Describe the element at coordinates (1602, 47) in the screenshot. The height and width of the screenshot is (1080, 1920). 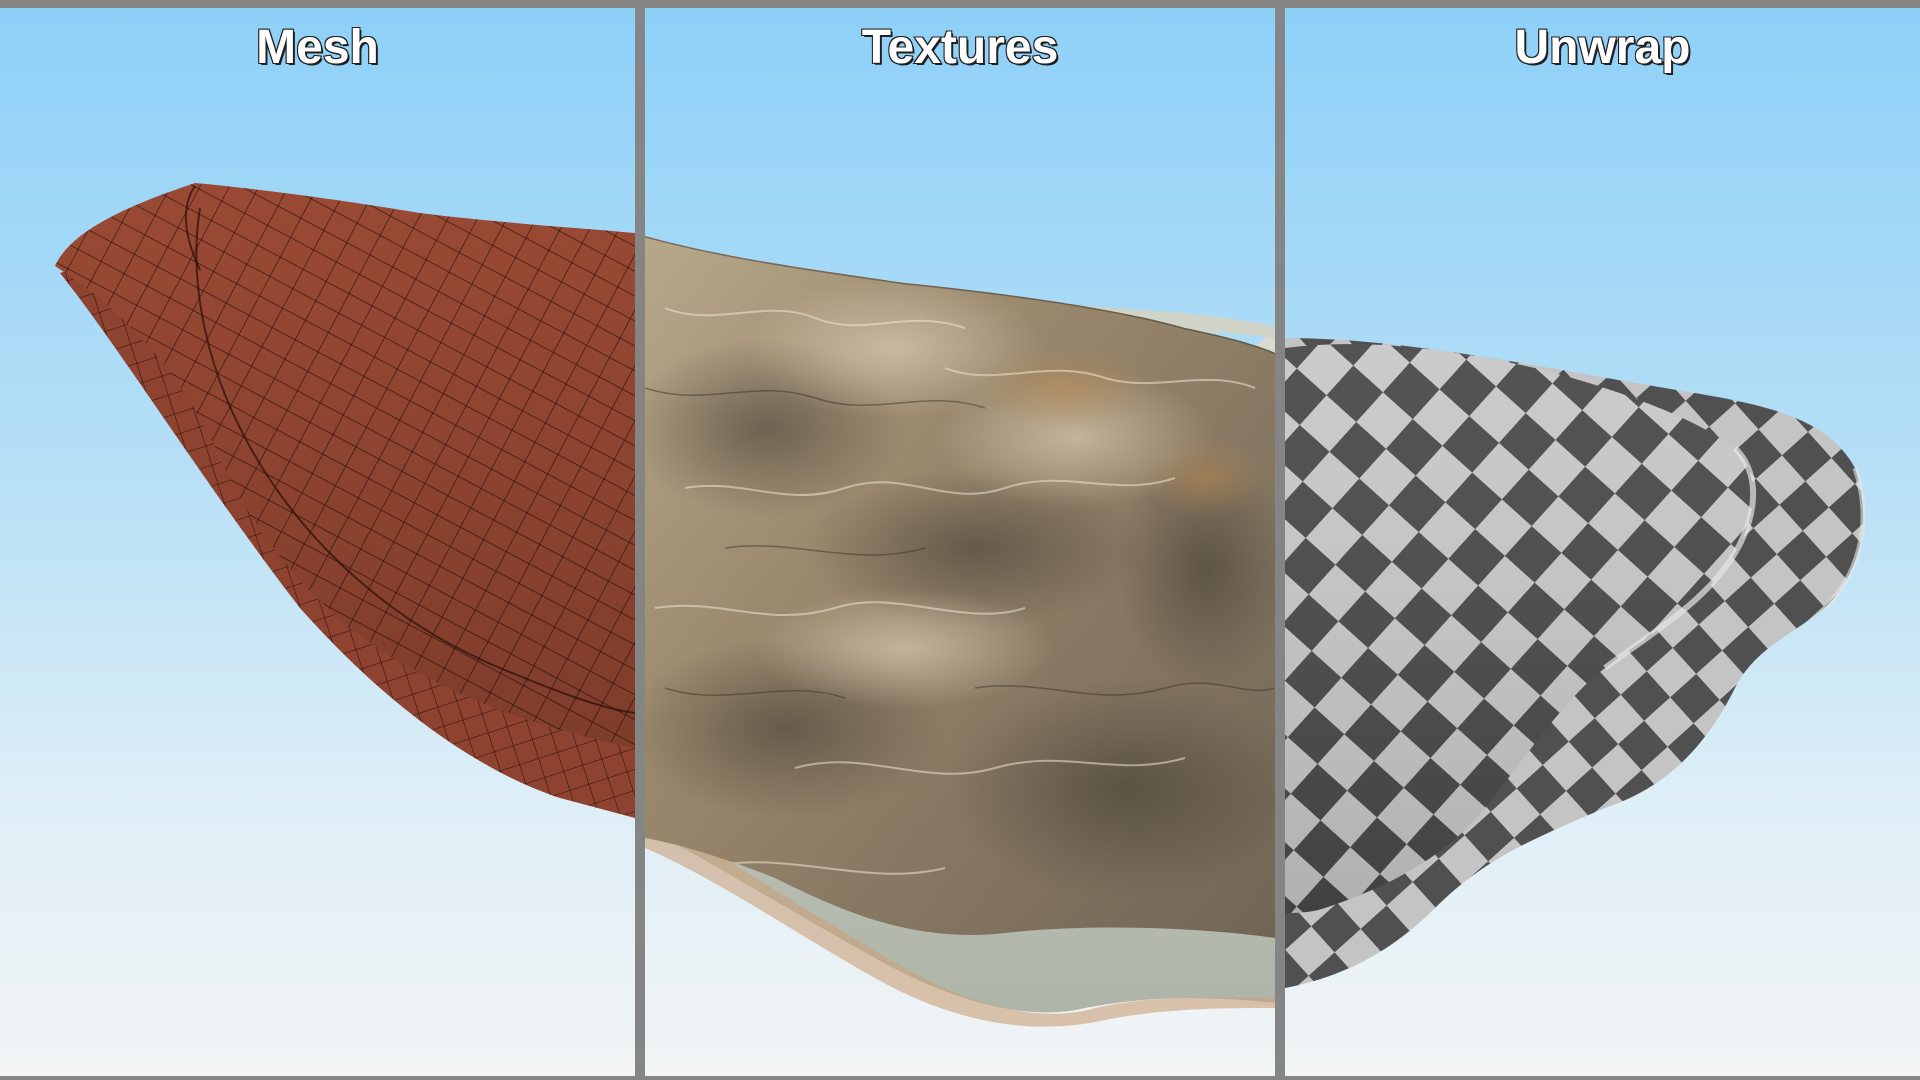
I see `panel-title: Unwrap` at that location.